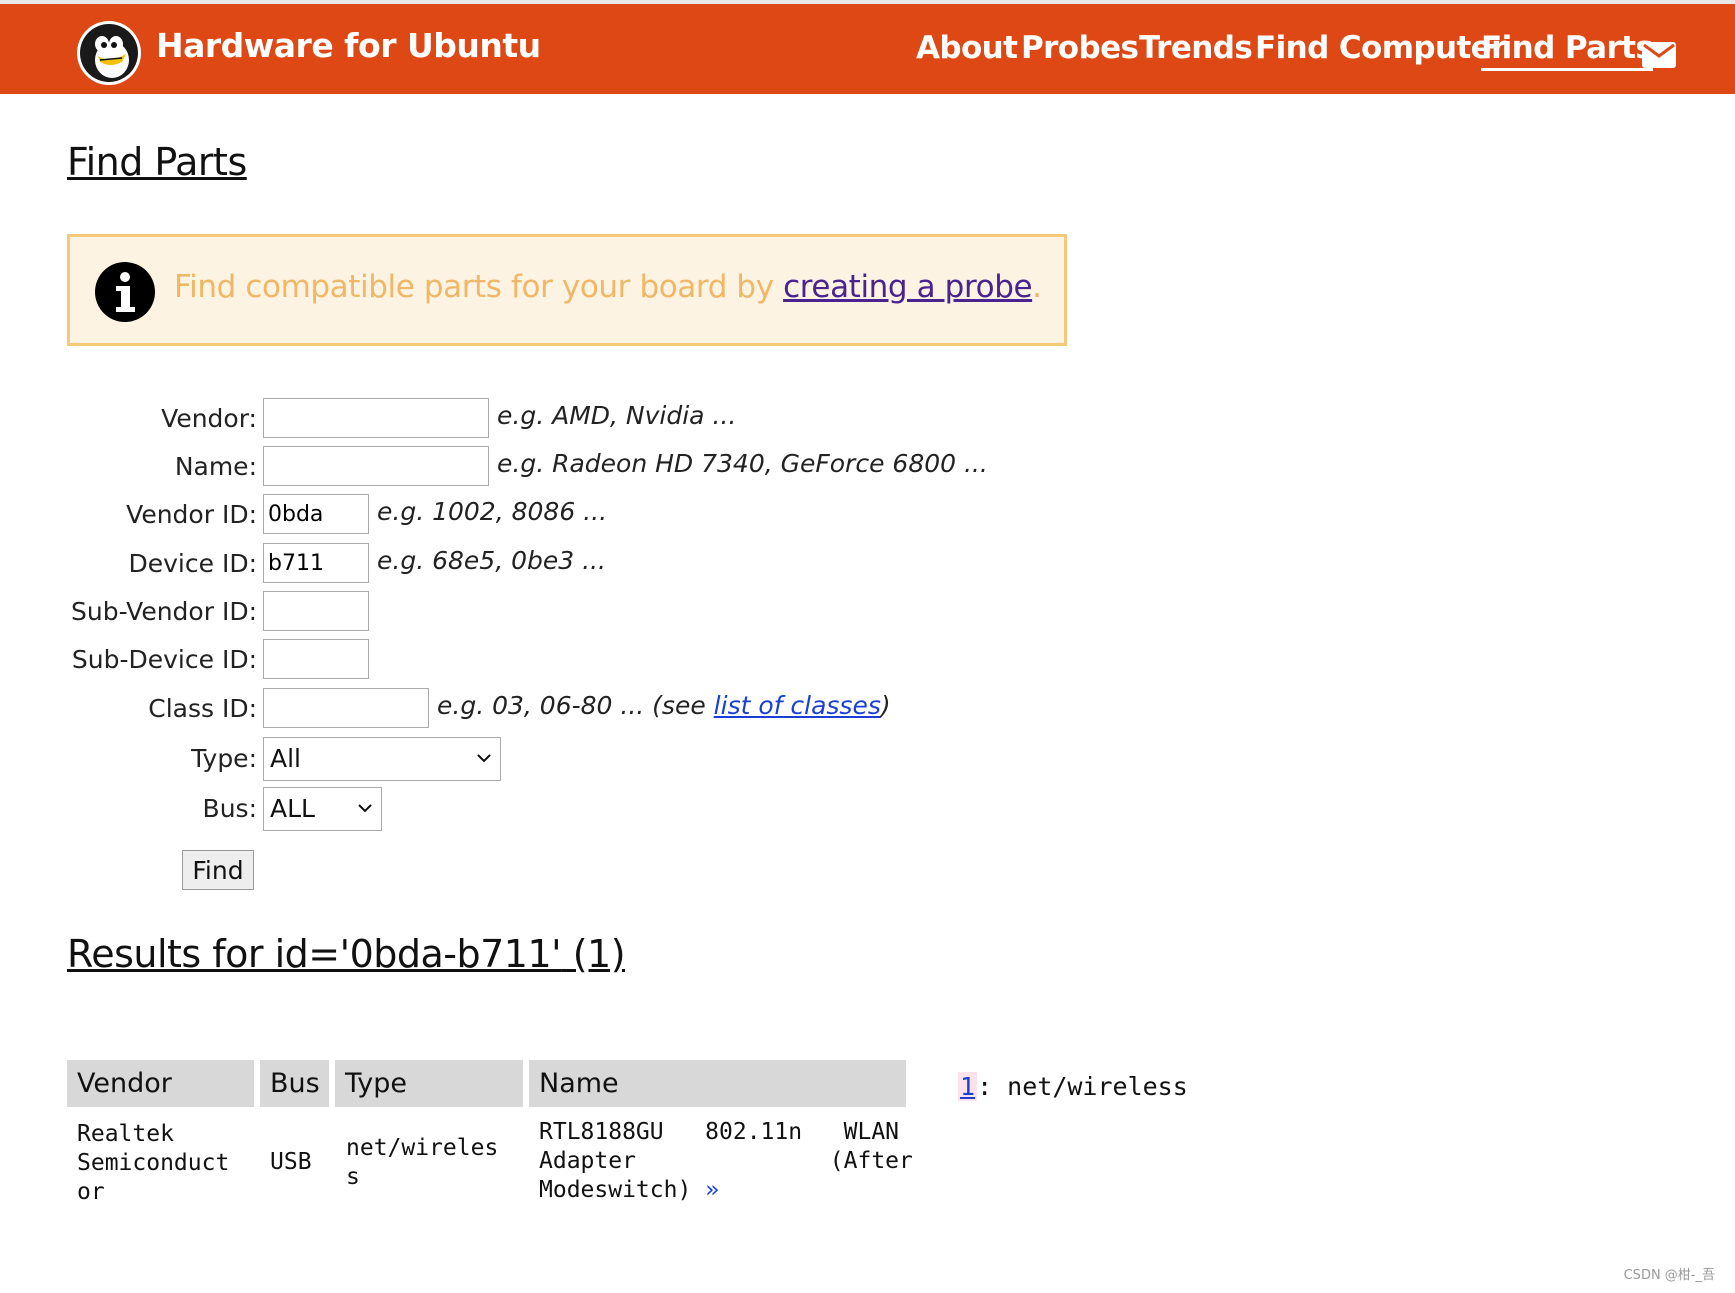 Image resolution: width=1735 pixels, height=1293 pixels. Describe the element at coordinates (346, 708) in the screenshot. I see `class-id-input` at that location.